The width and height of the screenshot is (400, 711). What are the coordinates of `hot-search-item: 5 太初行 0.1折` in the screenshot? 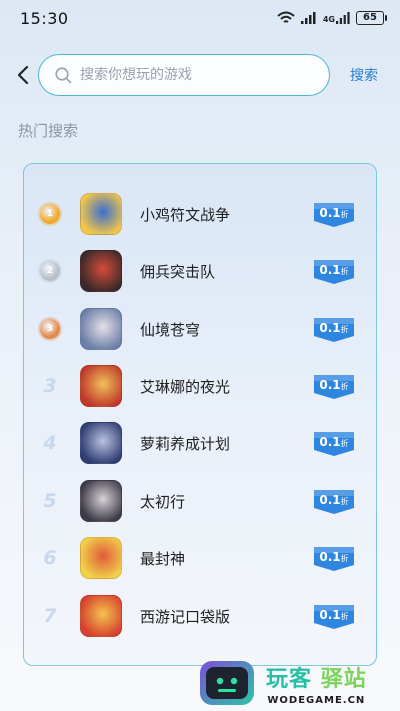 It's located at (201, 501).